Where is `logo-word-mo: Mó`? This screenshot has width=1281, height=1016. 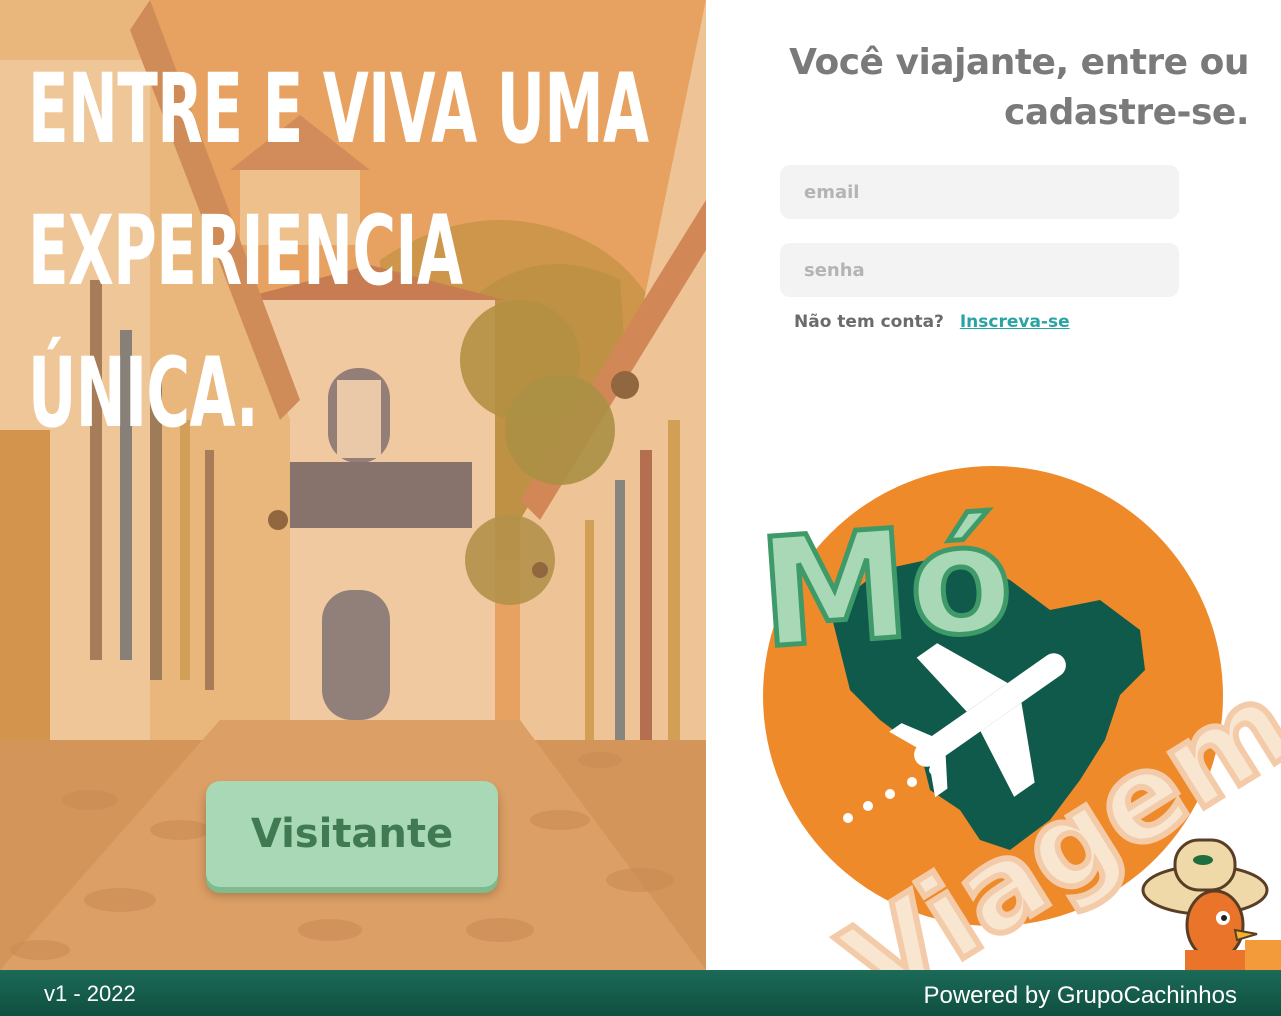 logo-word-mo: Mó is located at coordinates (886, 586).